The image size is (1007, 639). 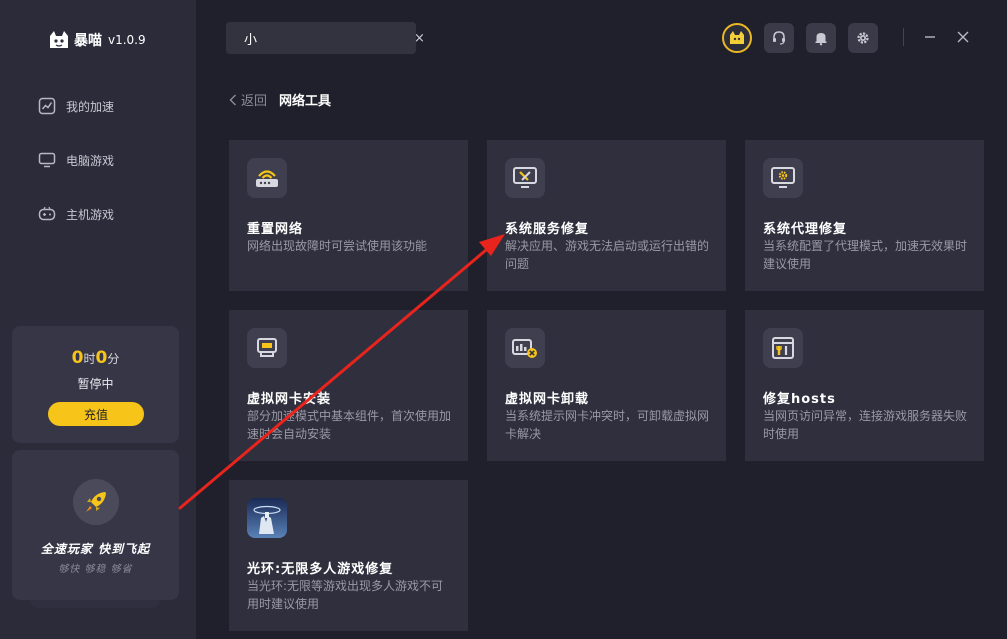 I want to click on tool-description: 当网页访问异常，连接游戏服务器失败时使用, so click(x=865, y=425).